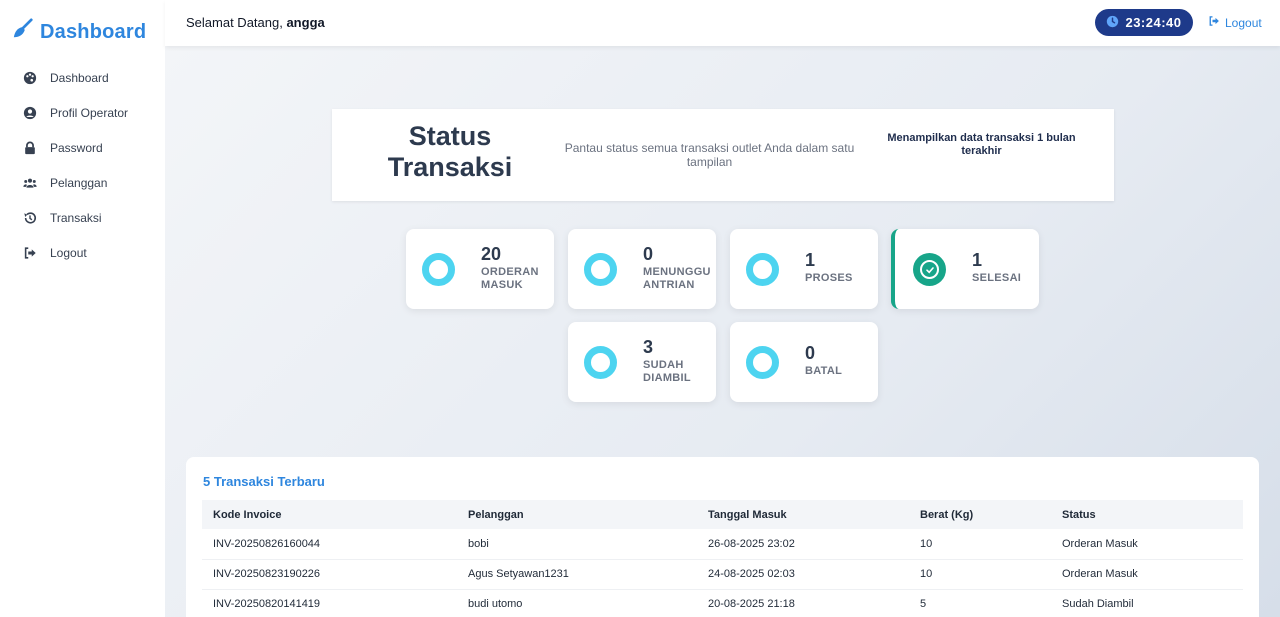 Image resolution: width=1280 pixels, height=617 pixels. I want to click on sidebar-item-password: Password, so click(82, 147).